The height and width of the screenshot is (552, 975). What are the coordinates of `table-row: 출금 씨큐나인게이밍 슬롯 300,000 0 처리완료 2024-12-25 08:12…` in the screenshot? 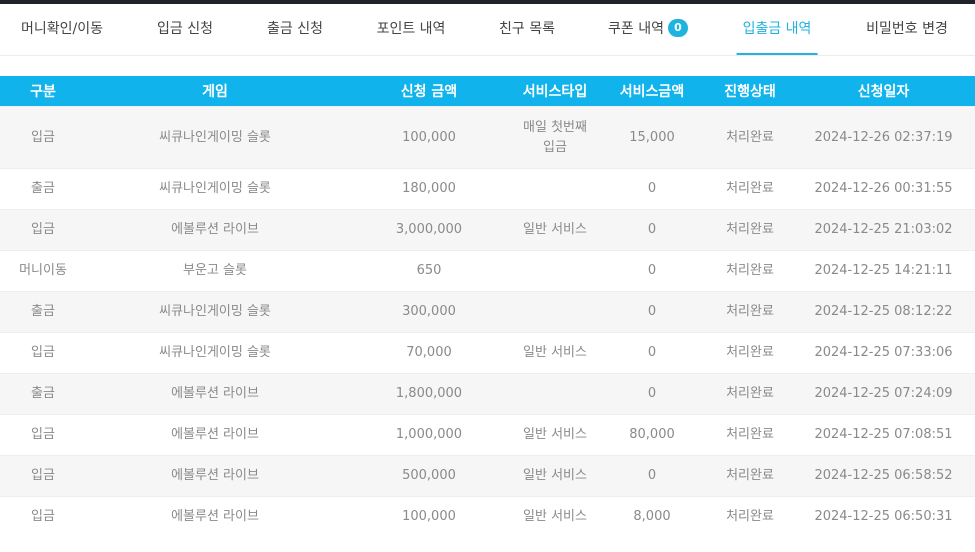 It's located at (487, 312).